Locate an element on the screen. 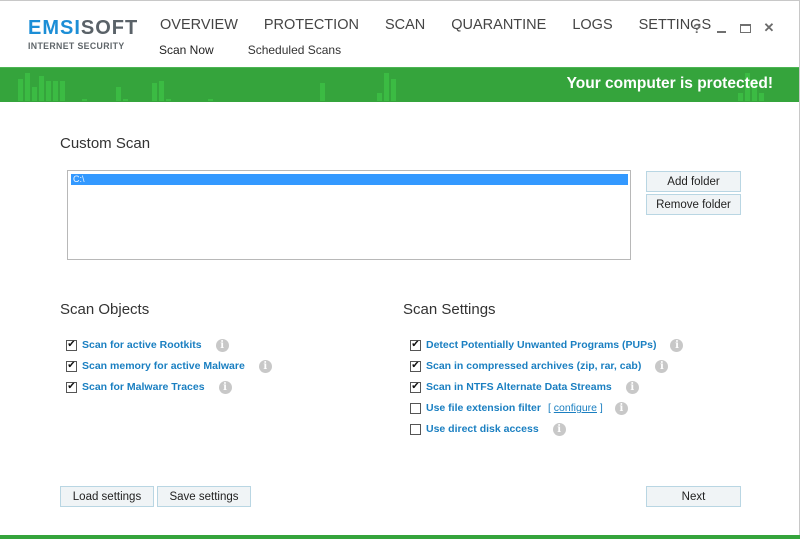 This screenshot has width=800, height=539. option-scan-traces: ✔ Scan for Malware Traces i is located at coordinates (149, 387).